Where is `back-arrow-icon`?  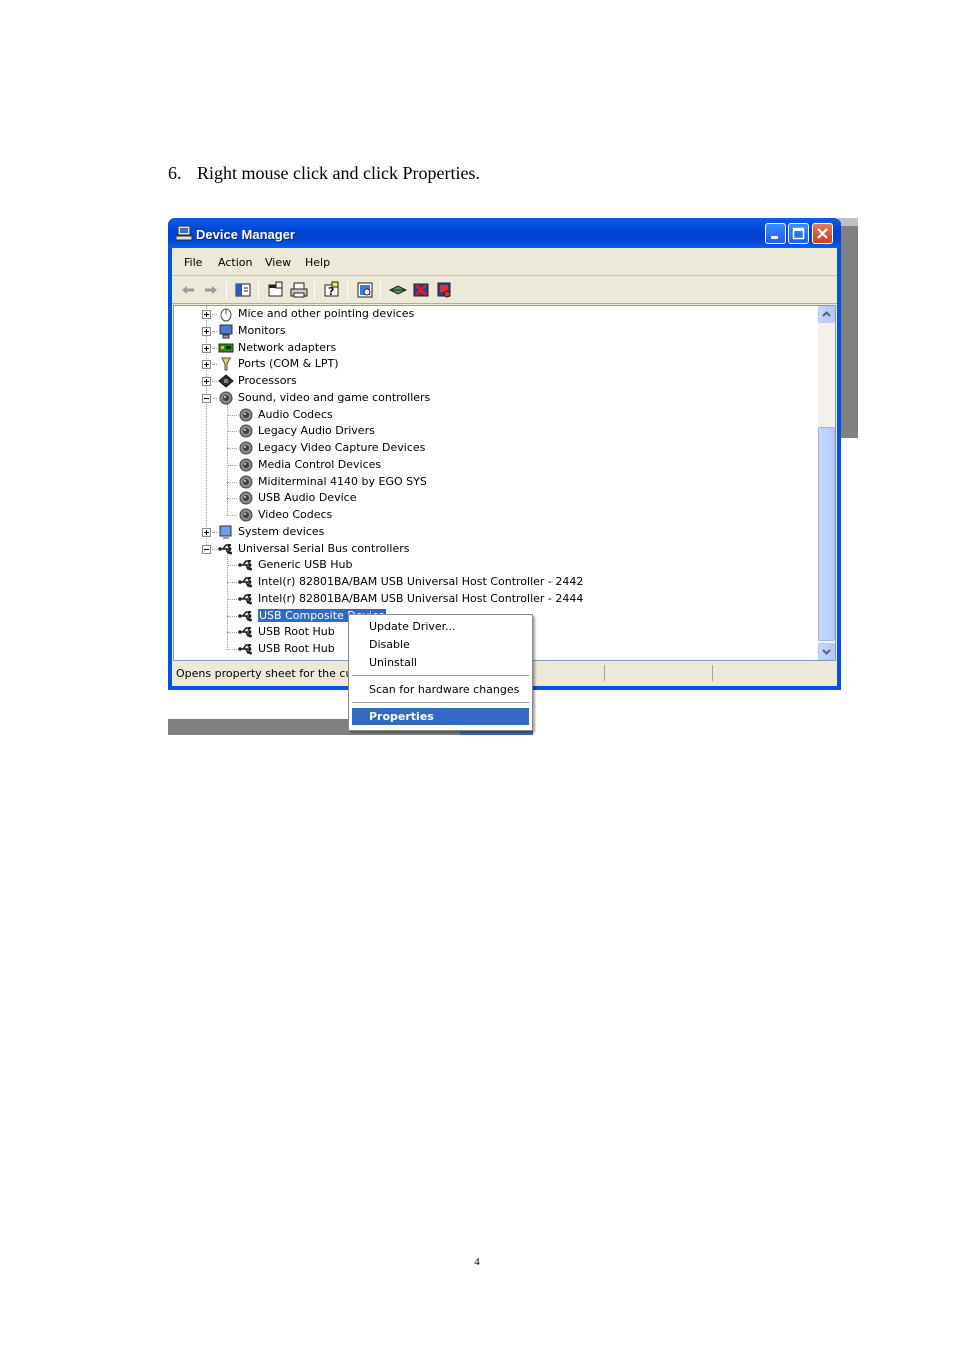 back-arrow-icon is located at coordinates (188, 290).